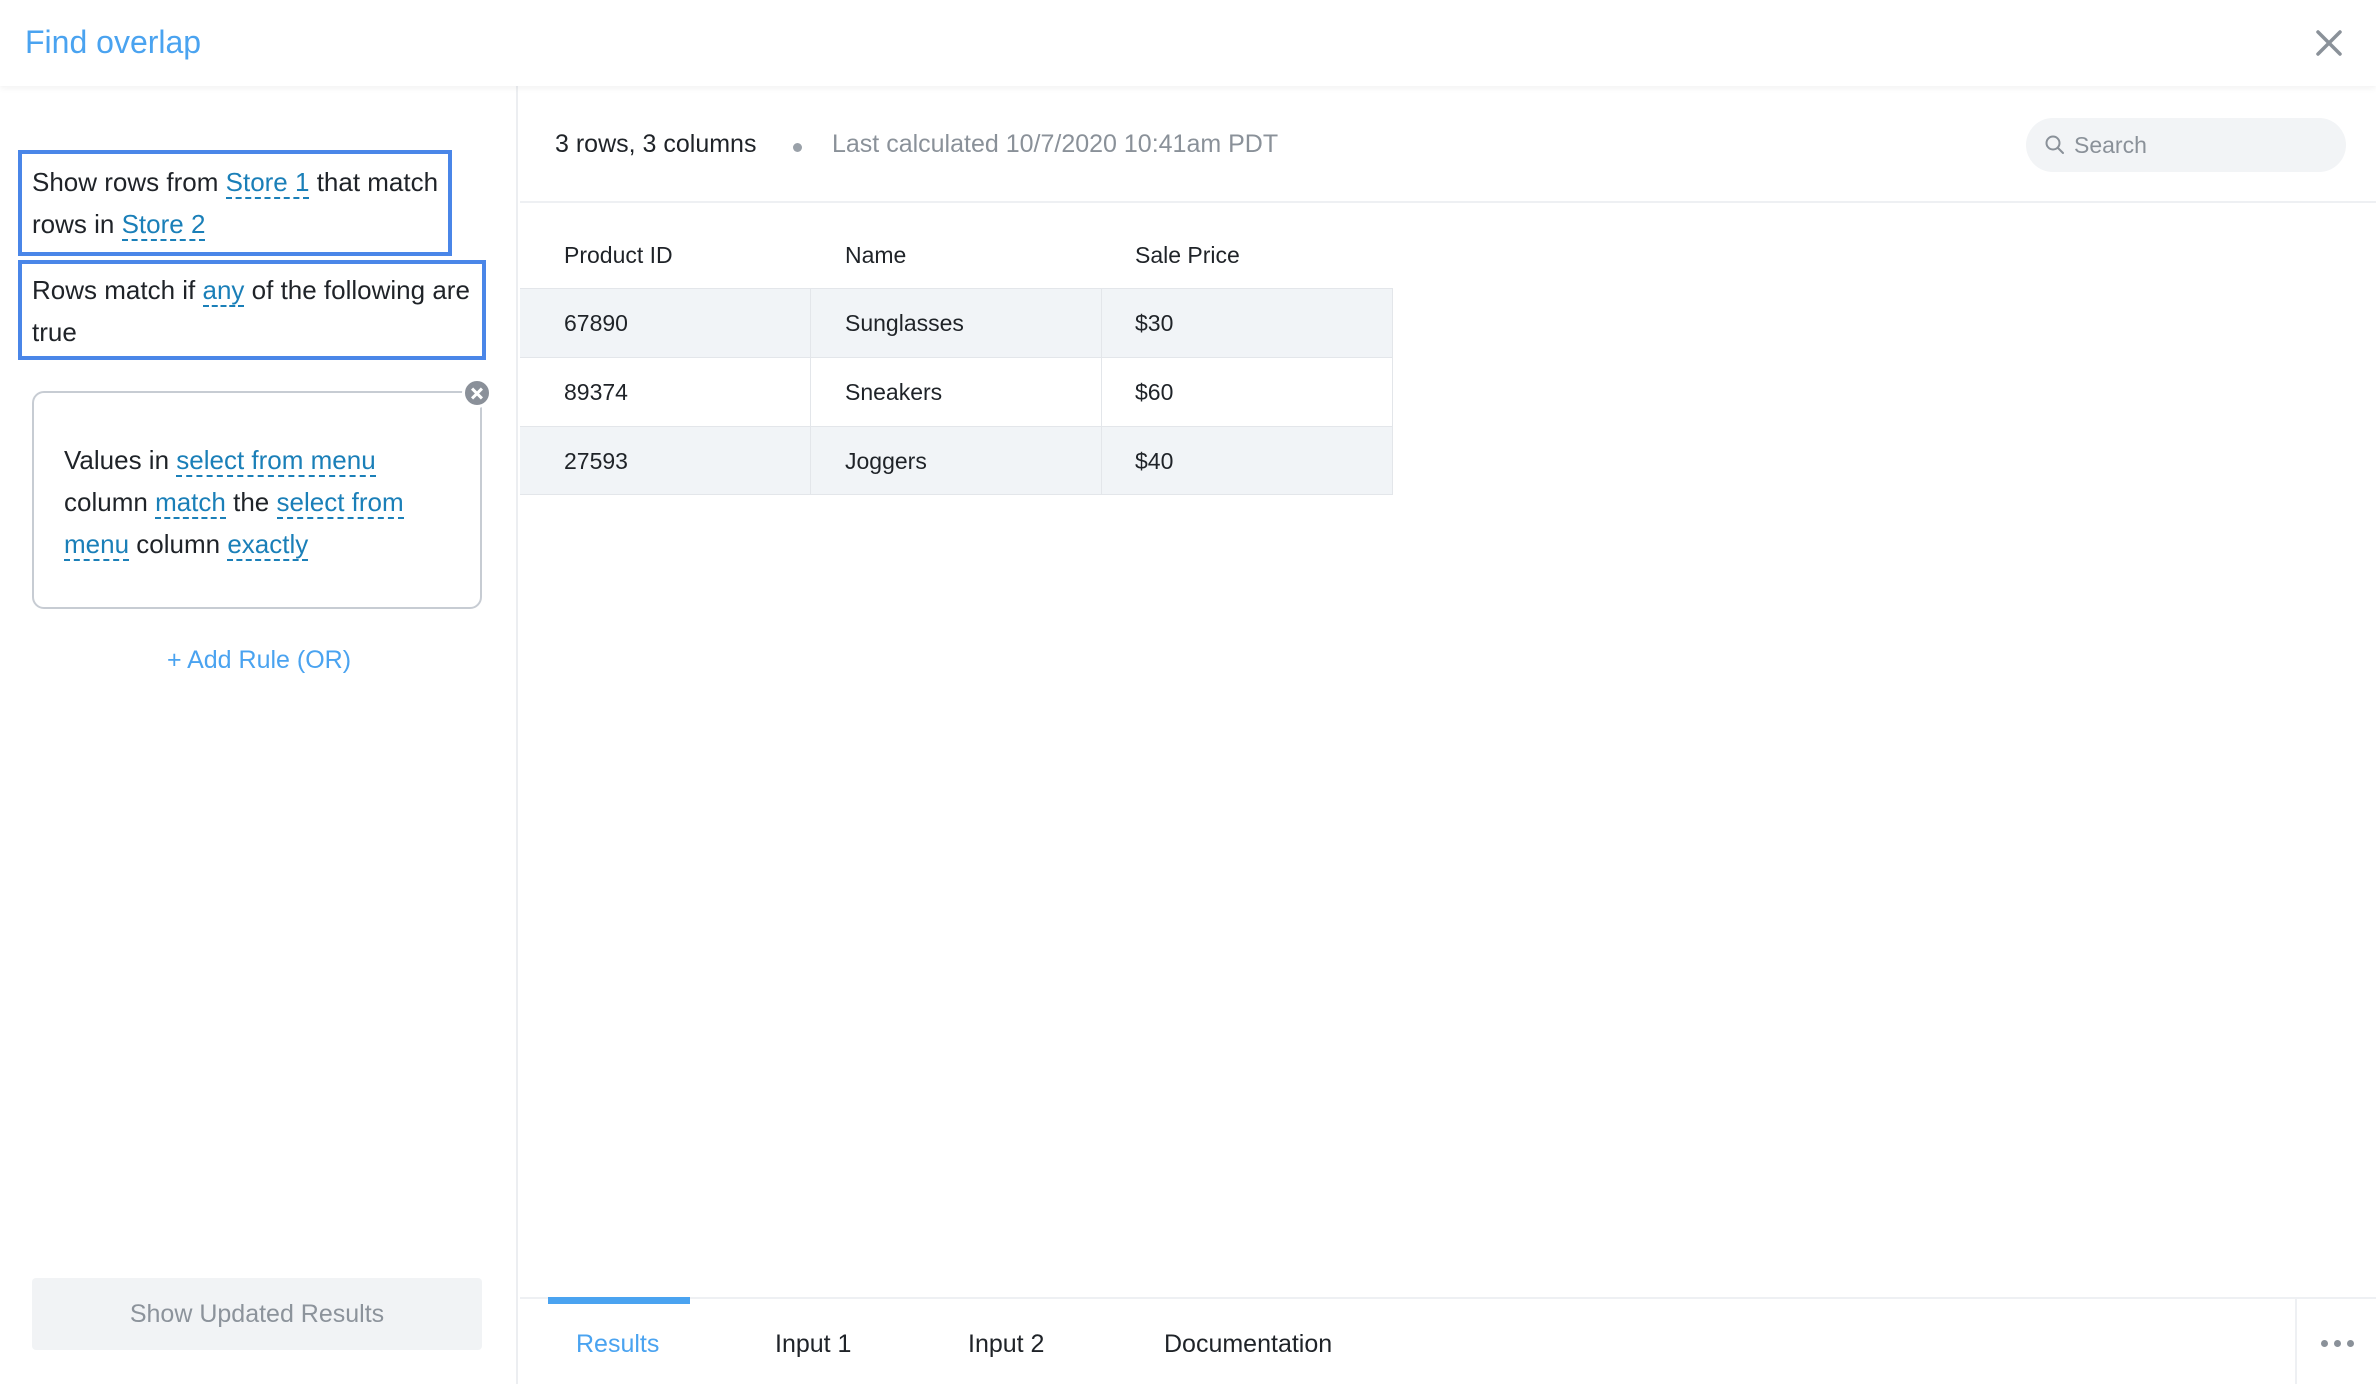  I want to click on statement-text: Show rows from, so click(125, 182).